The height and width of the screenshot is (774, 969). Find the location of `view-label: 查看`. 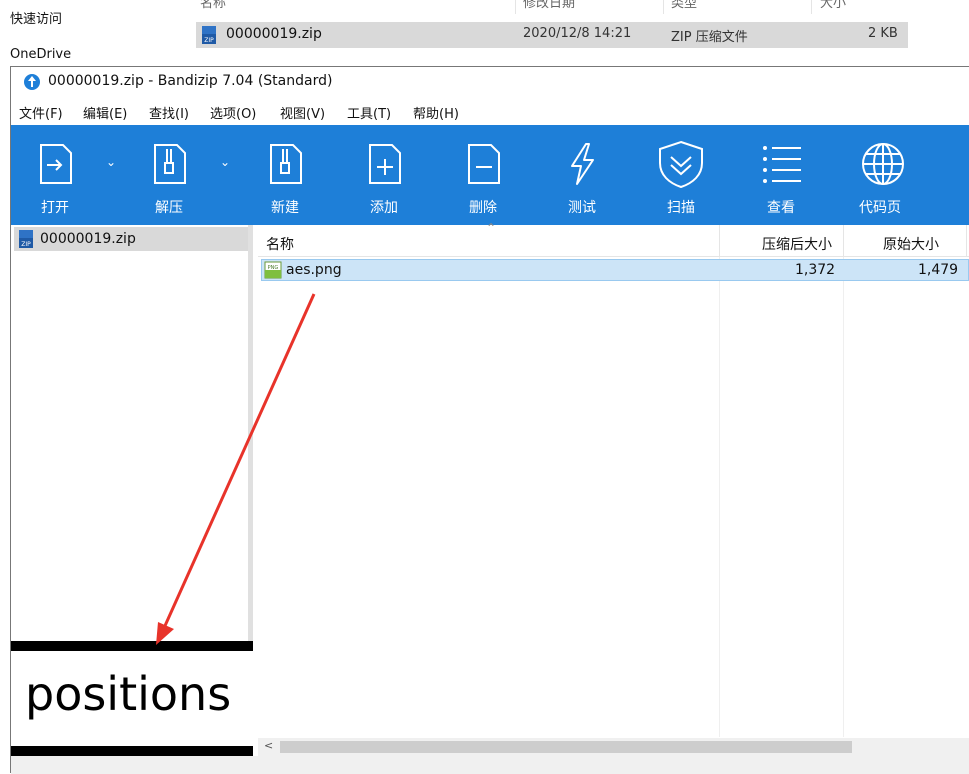

view-label: 查看 is located at coordinates (781, 208).